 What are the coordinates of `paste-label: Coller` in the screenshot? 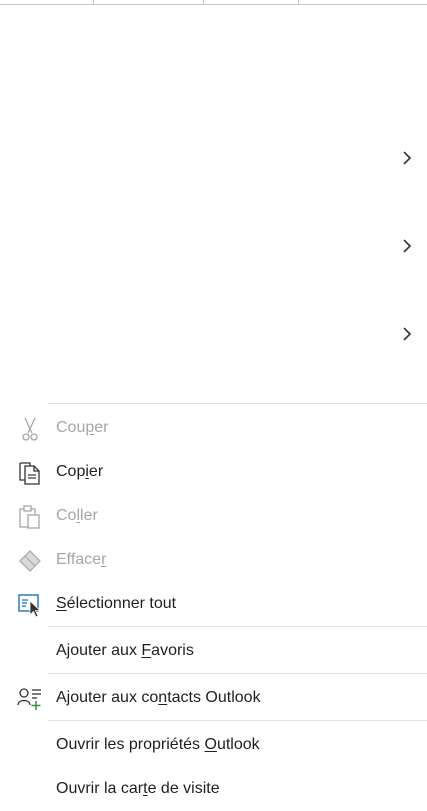 It's located at (77, 515).